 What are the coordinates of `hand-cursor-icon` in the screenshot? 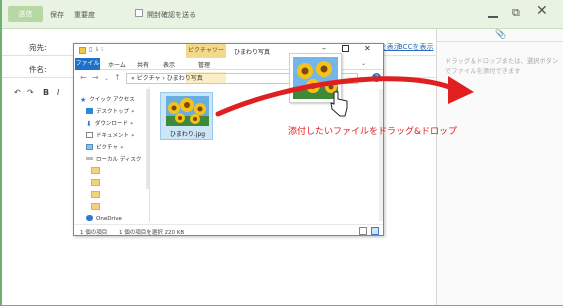 It's located at (339, 104).